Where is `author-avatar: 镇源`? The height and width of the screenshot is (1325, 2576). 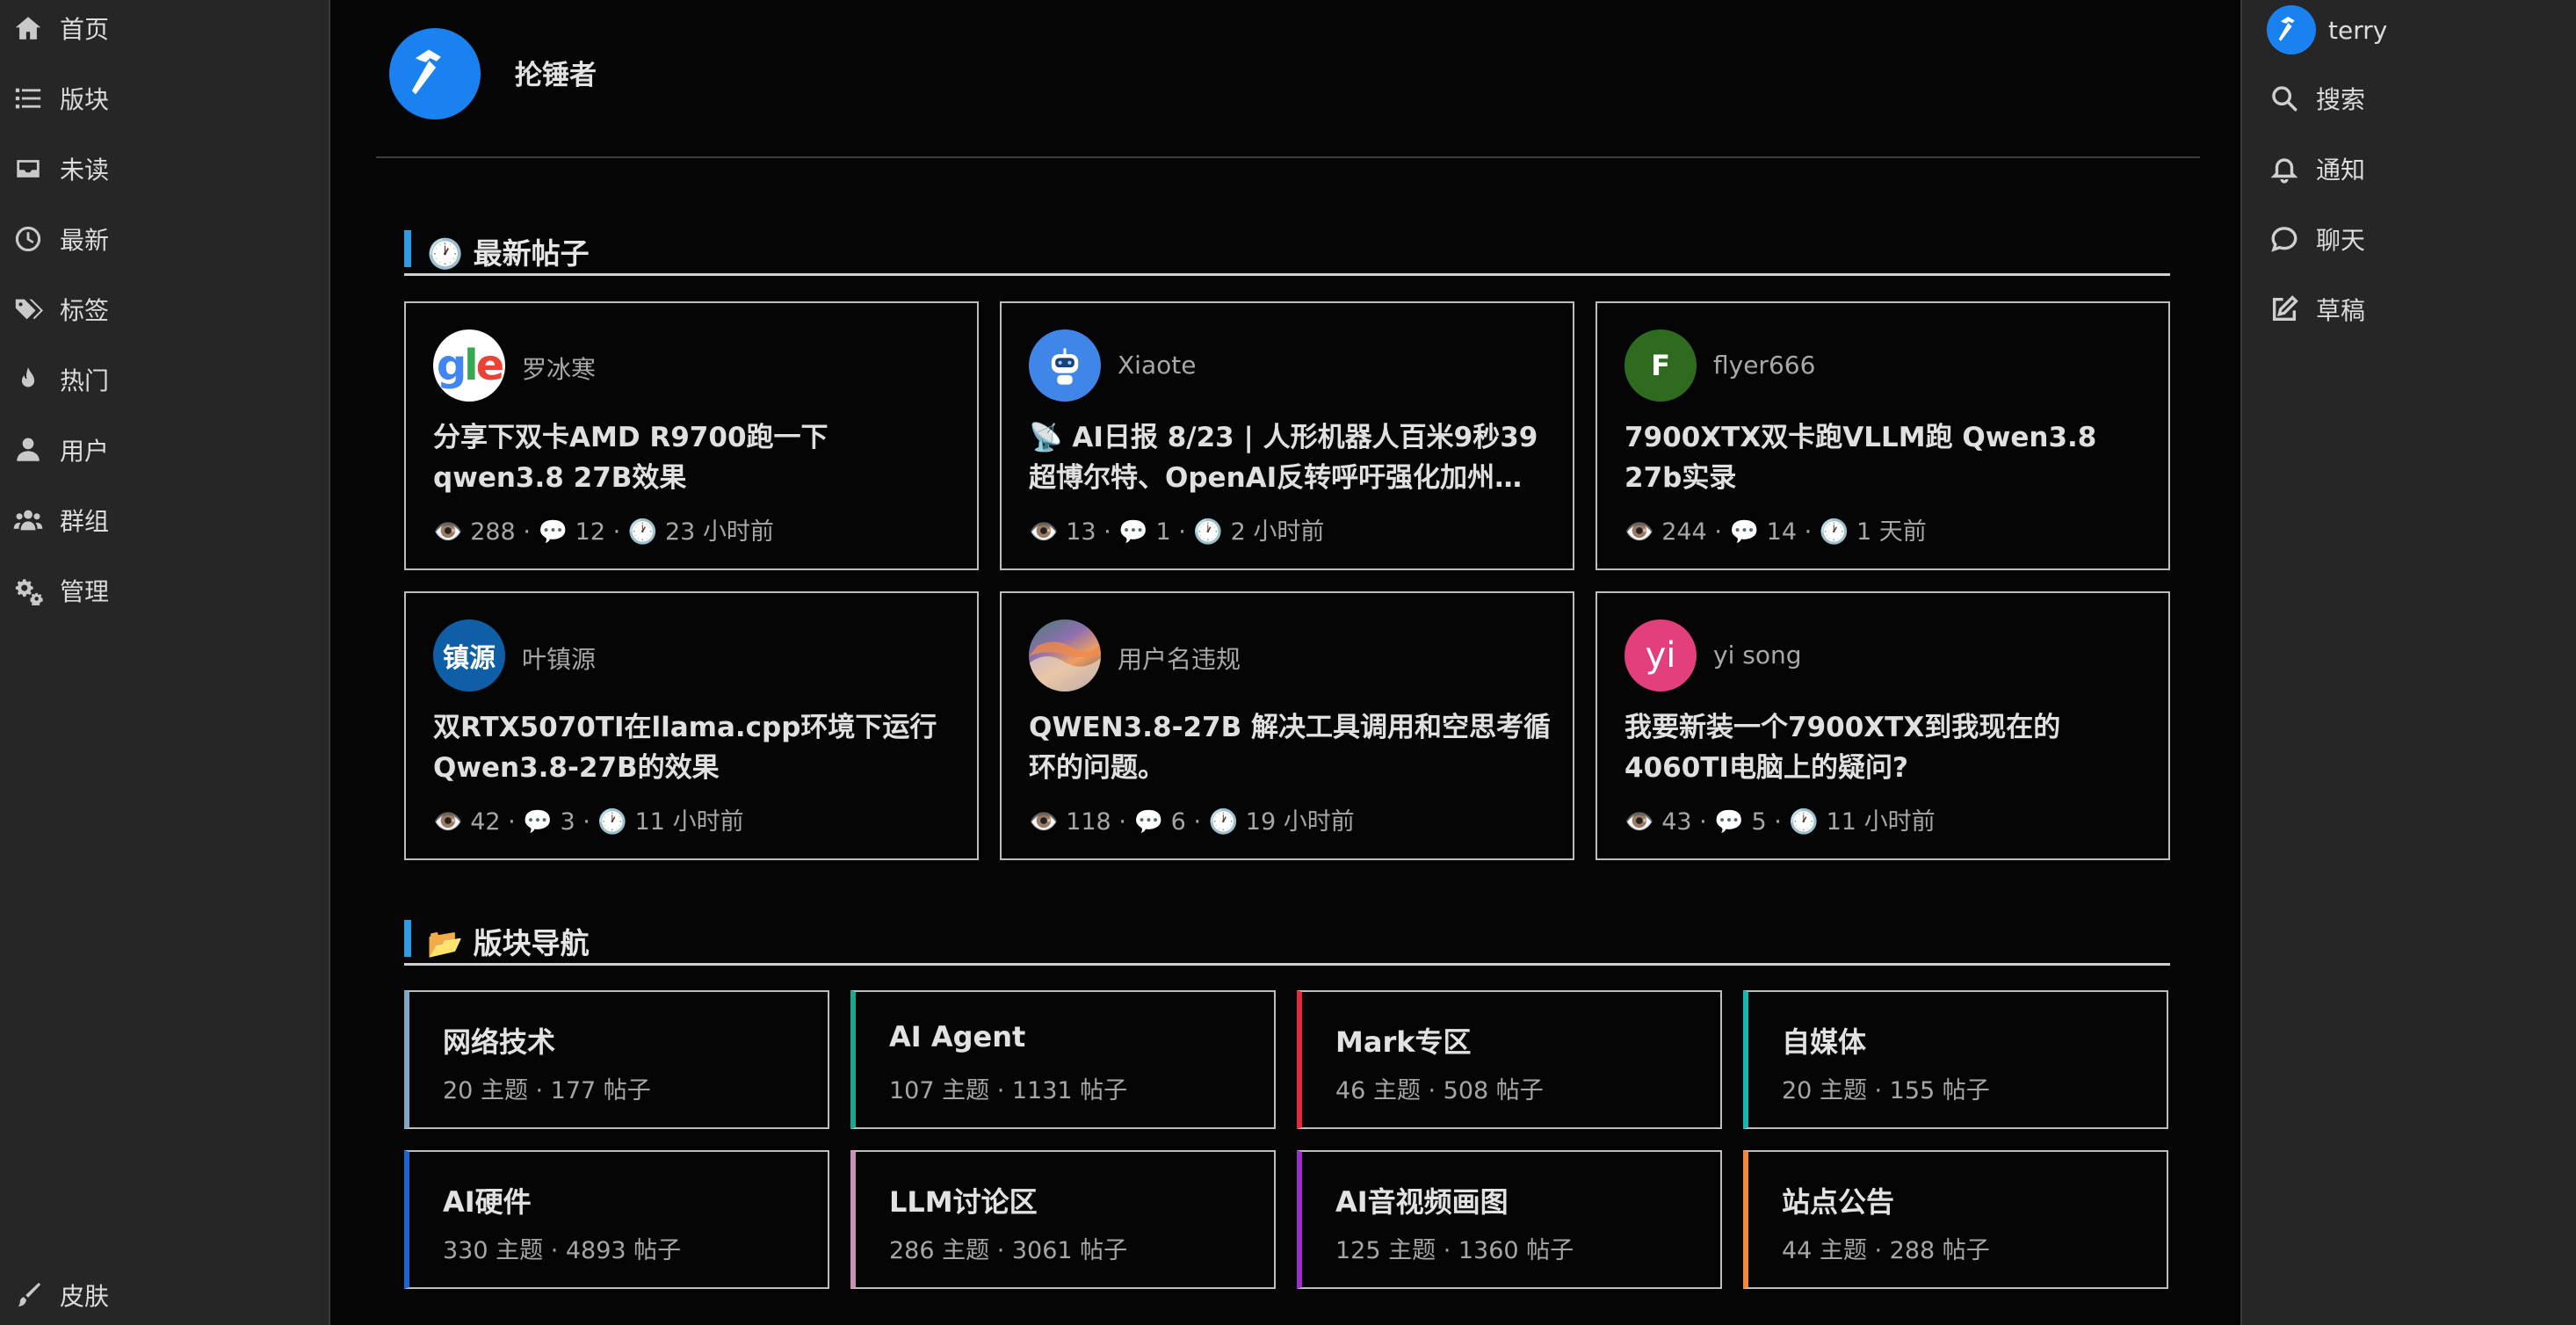 author-avatar: 镇源 is located at coordinates (469, 655).